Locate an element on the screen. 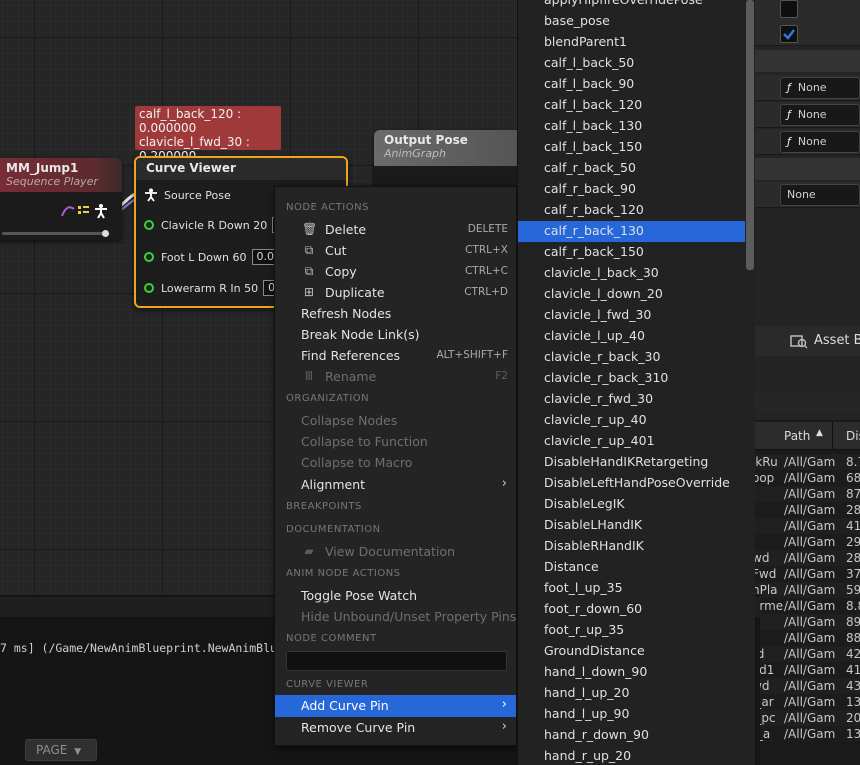  dist-column-header: Dis is located at coordinates (853, 436).